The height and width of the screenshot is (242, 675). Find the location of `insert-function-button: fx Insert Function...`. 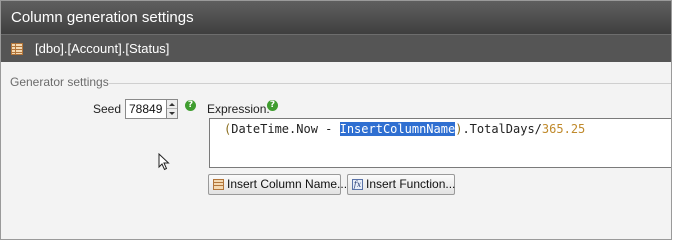

insert-function-button: fx Insert Function... is located at coordinates (401, 184).